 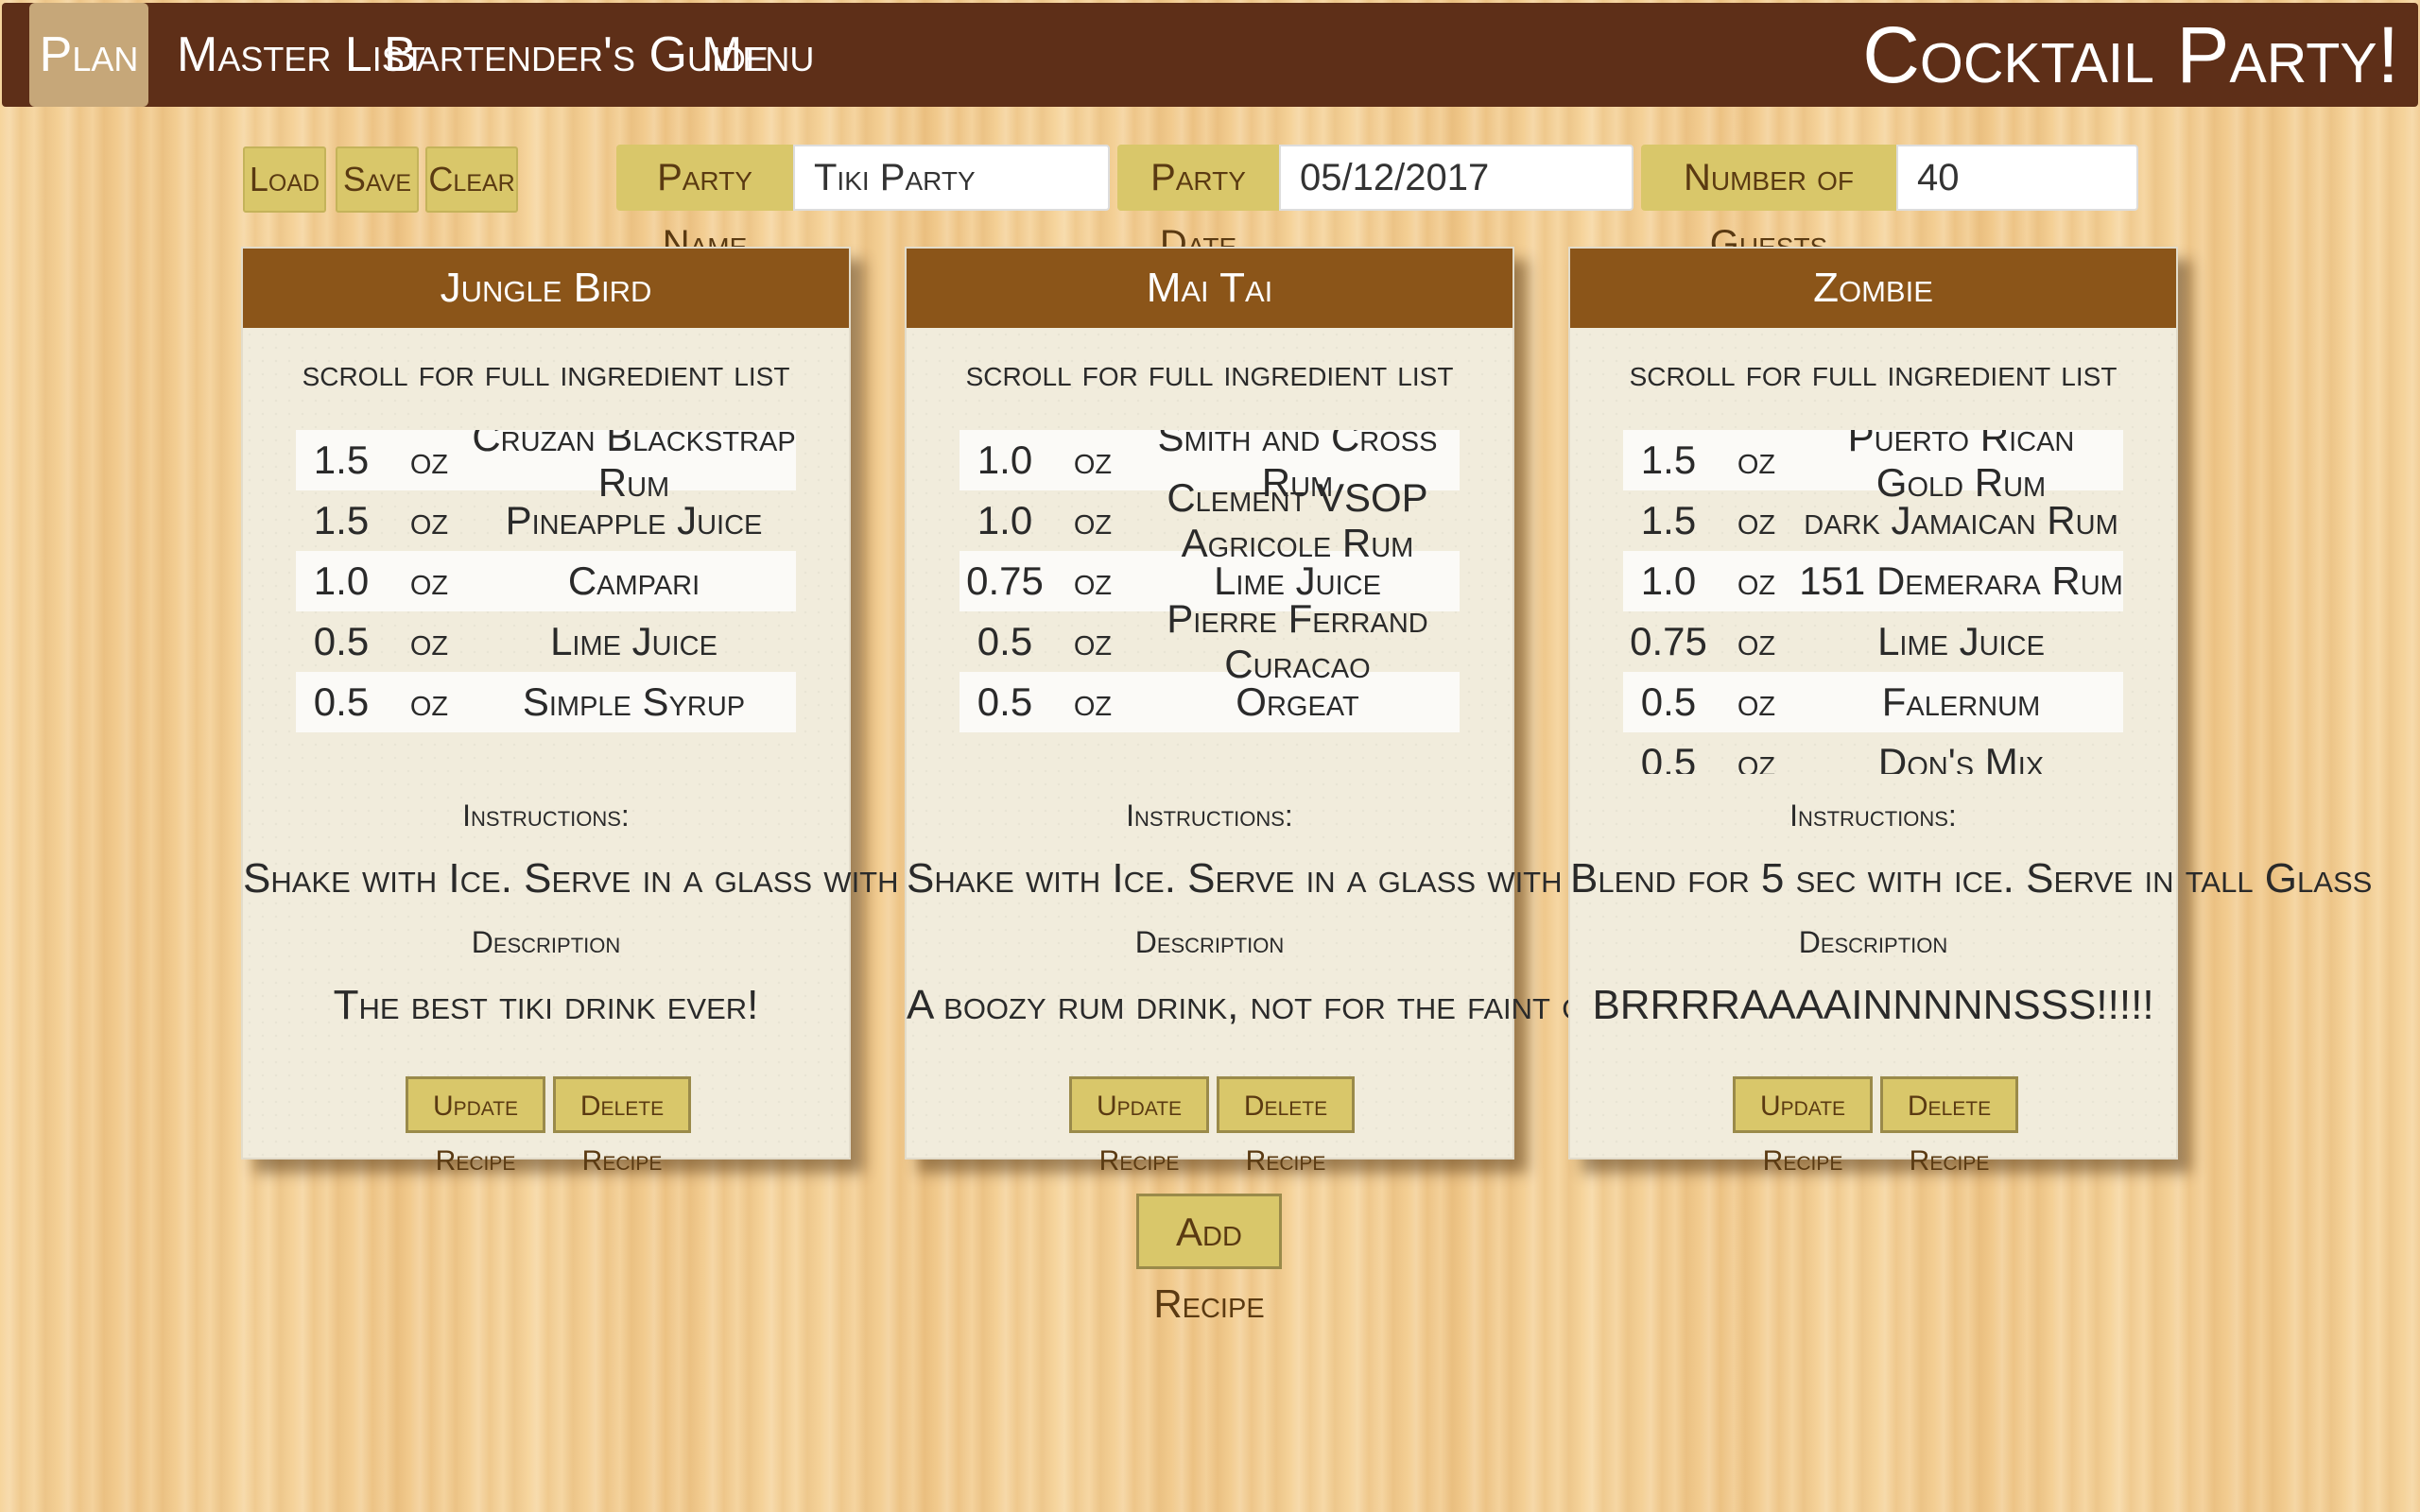 I want to click on ingredient-row: 0.5 oz Don's Mix, so click(x=1873, y=753).